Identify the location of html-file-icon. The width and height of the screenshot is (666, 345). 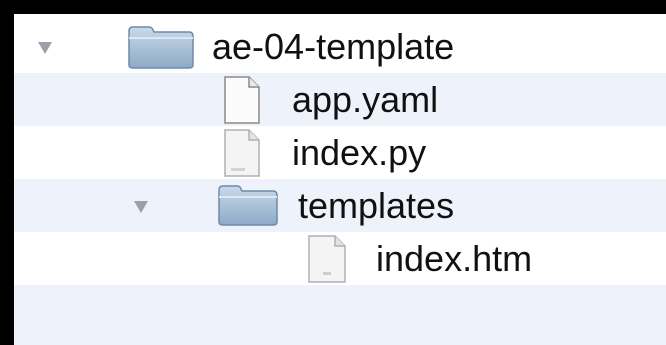
(327, 259).